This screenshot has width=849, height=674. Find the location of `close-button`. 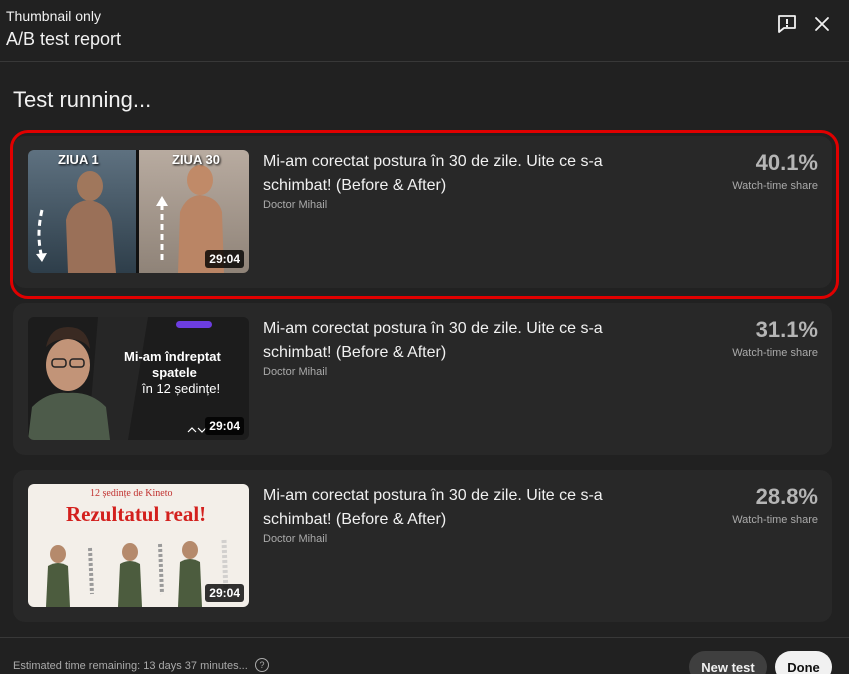

close-button is located at coordinates (822, 24).